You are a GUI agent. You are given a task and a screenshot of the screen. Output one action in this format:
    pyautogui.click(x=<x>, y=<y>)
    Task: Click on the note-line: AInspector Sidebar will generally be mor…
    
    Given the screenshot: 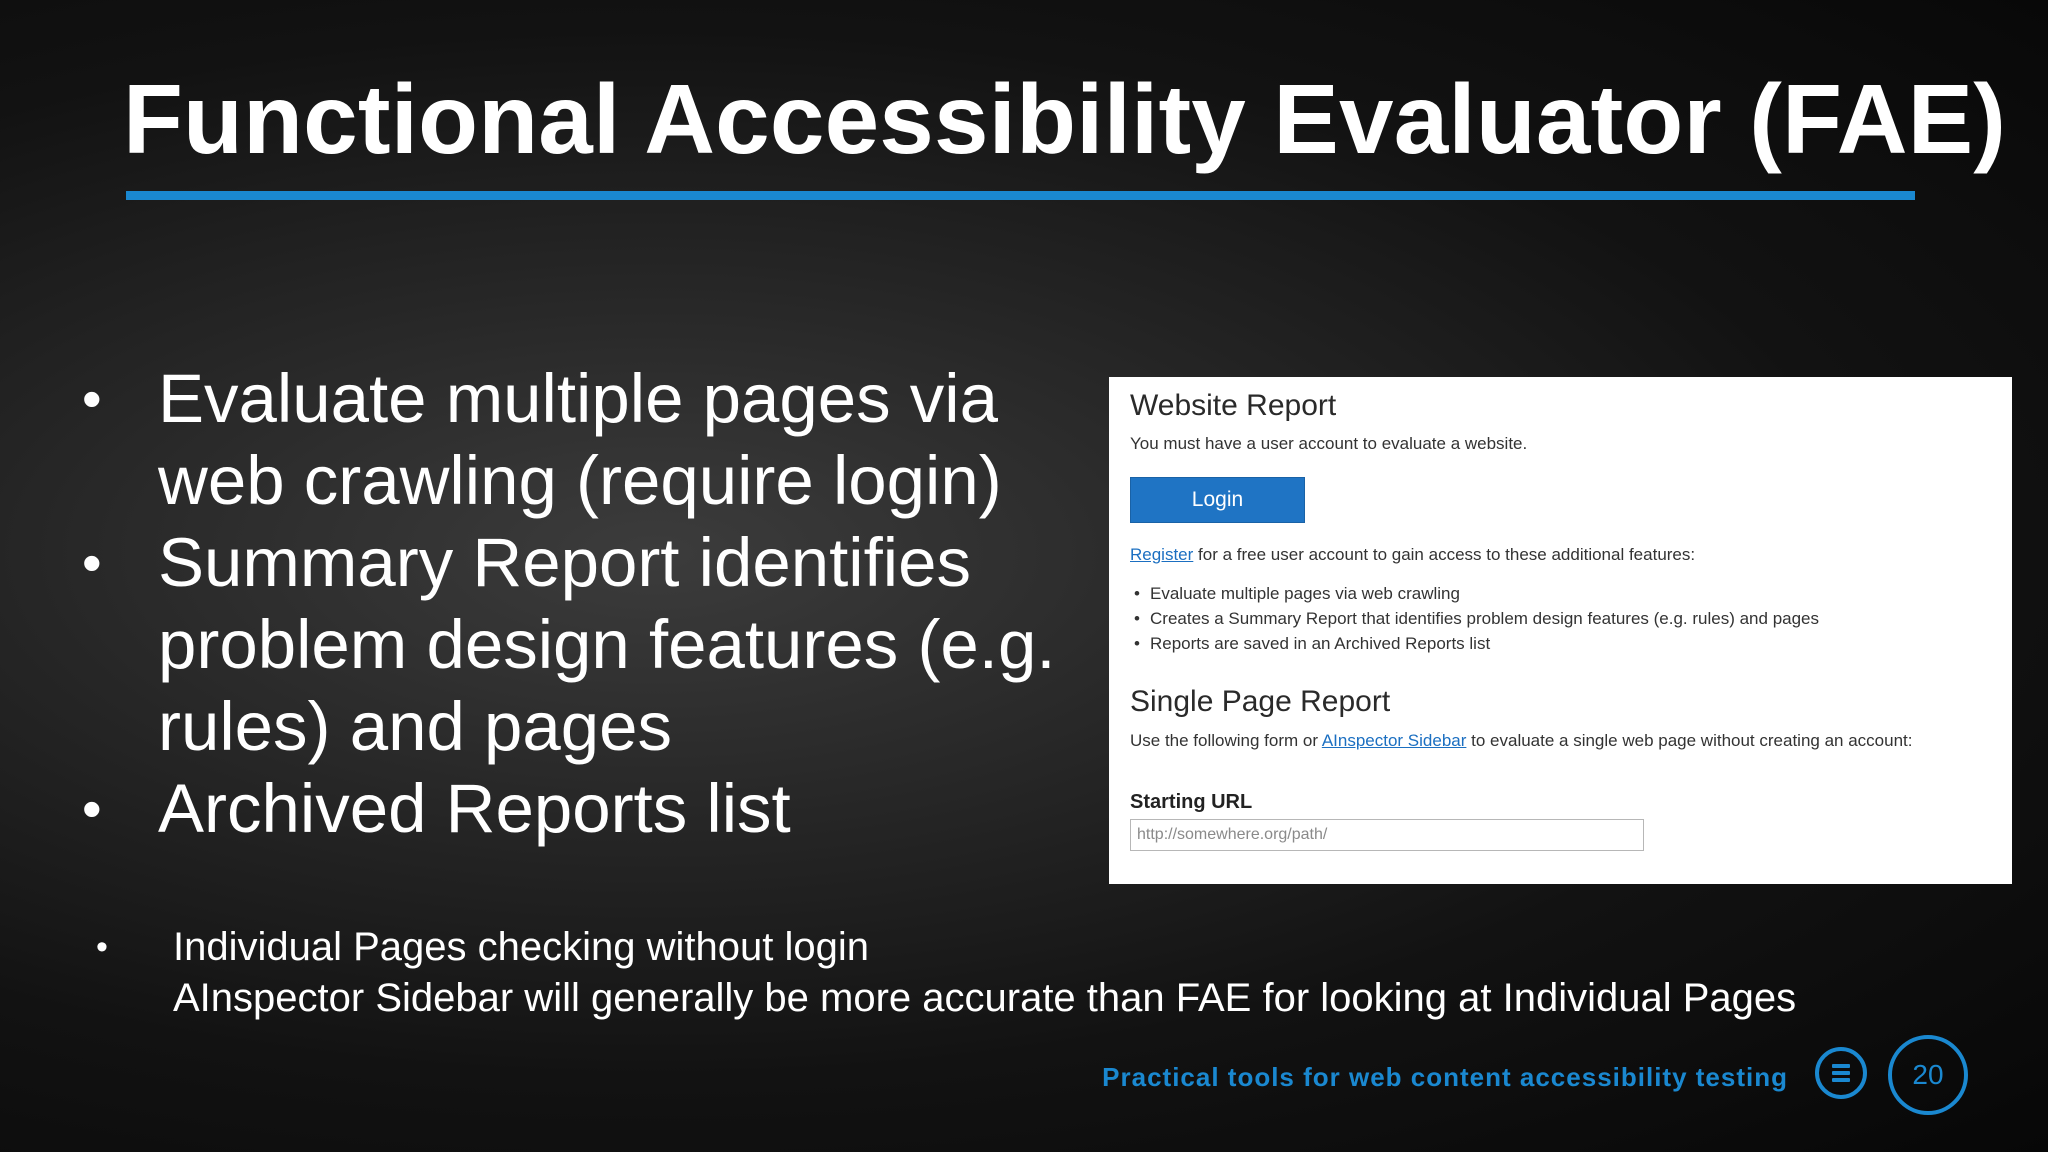 What is the action you would take?
    pyautogui.click(x=985, y=998)
    